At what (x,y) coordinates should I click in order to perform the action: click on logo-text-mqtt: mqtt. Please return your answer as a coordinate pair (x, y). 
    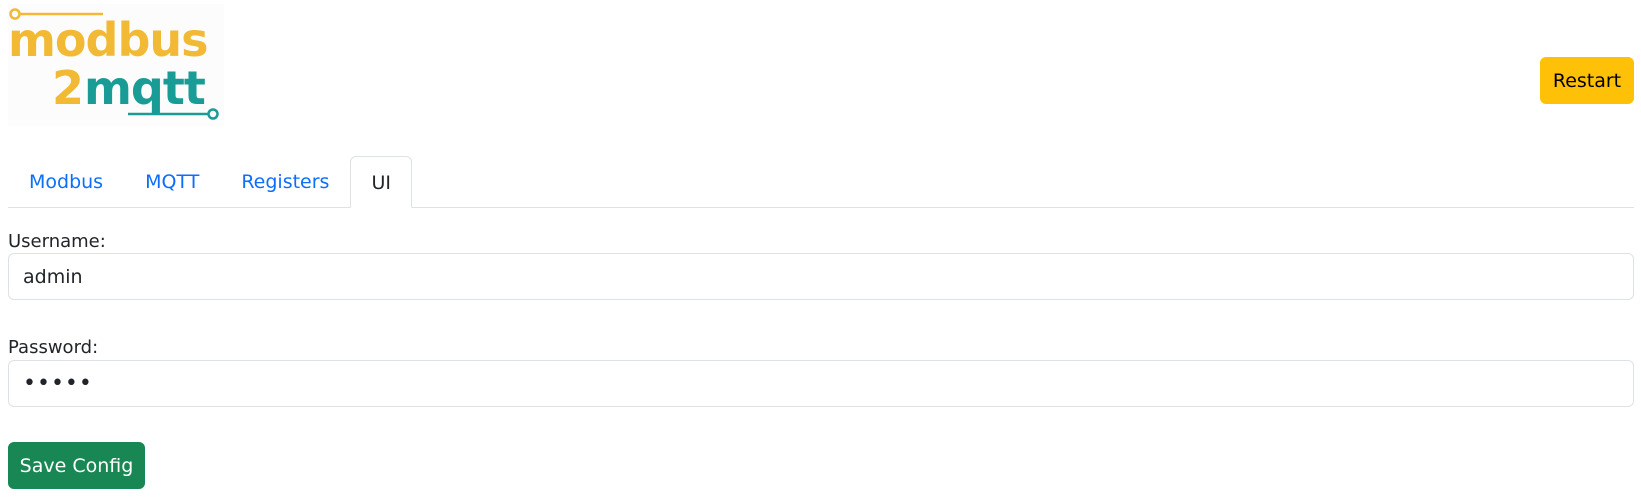
    Looking at the image, I should click on (144, 88).